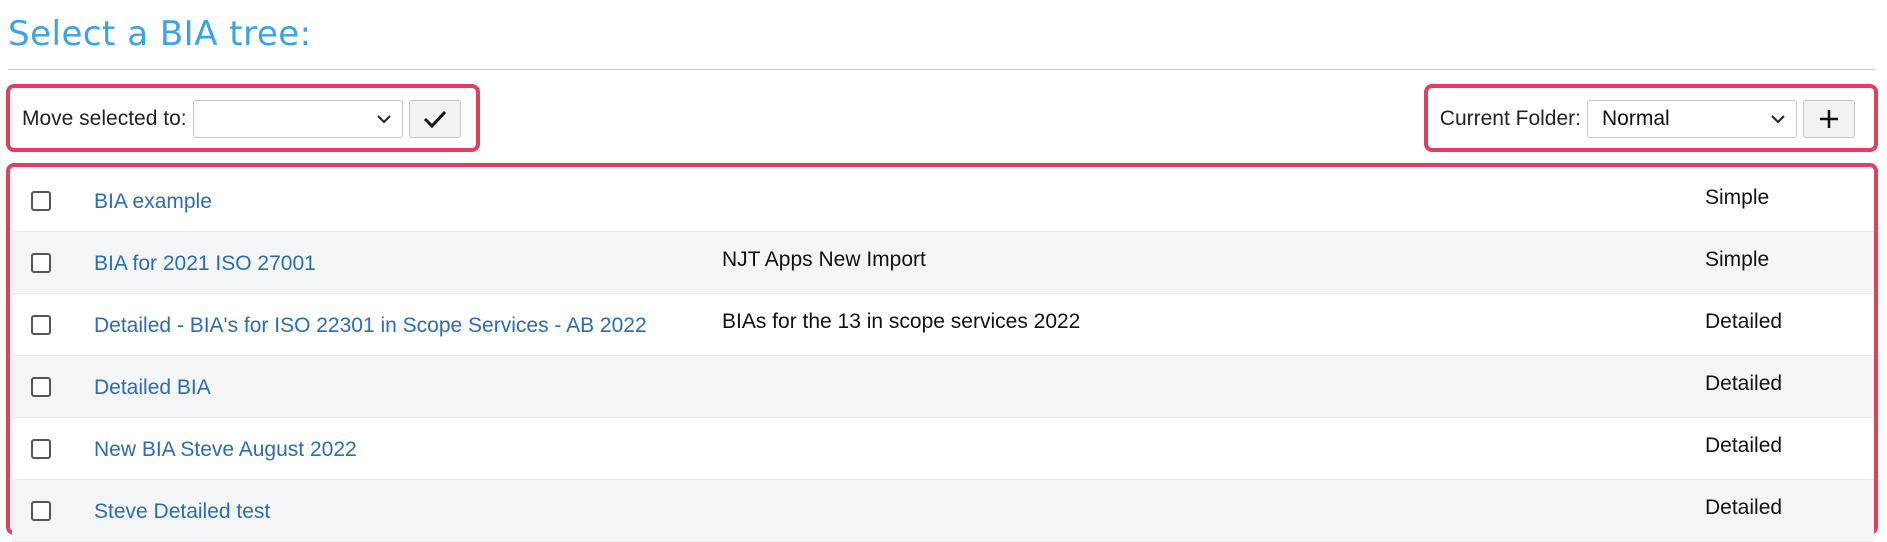 The image size is (1887, 542). Describe the element at coordinates (182, 512) in the screenshot. I see `tree-name-link: Steve Detailed test` at that location.